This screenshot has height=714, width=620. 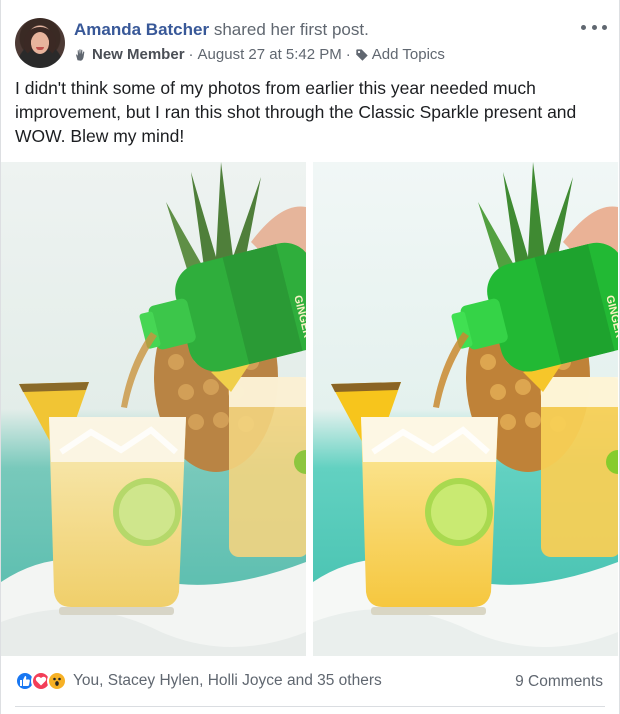 I want to click on post-timestamp: August 27 at 5:42 PM, so click(x=270, y=54).